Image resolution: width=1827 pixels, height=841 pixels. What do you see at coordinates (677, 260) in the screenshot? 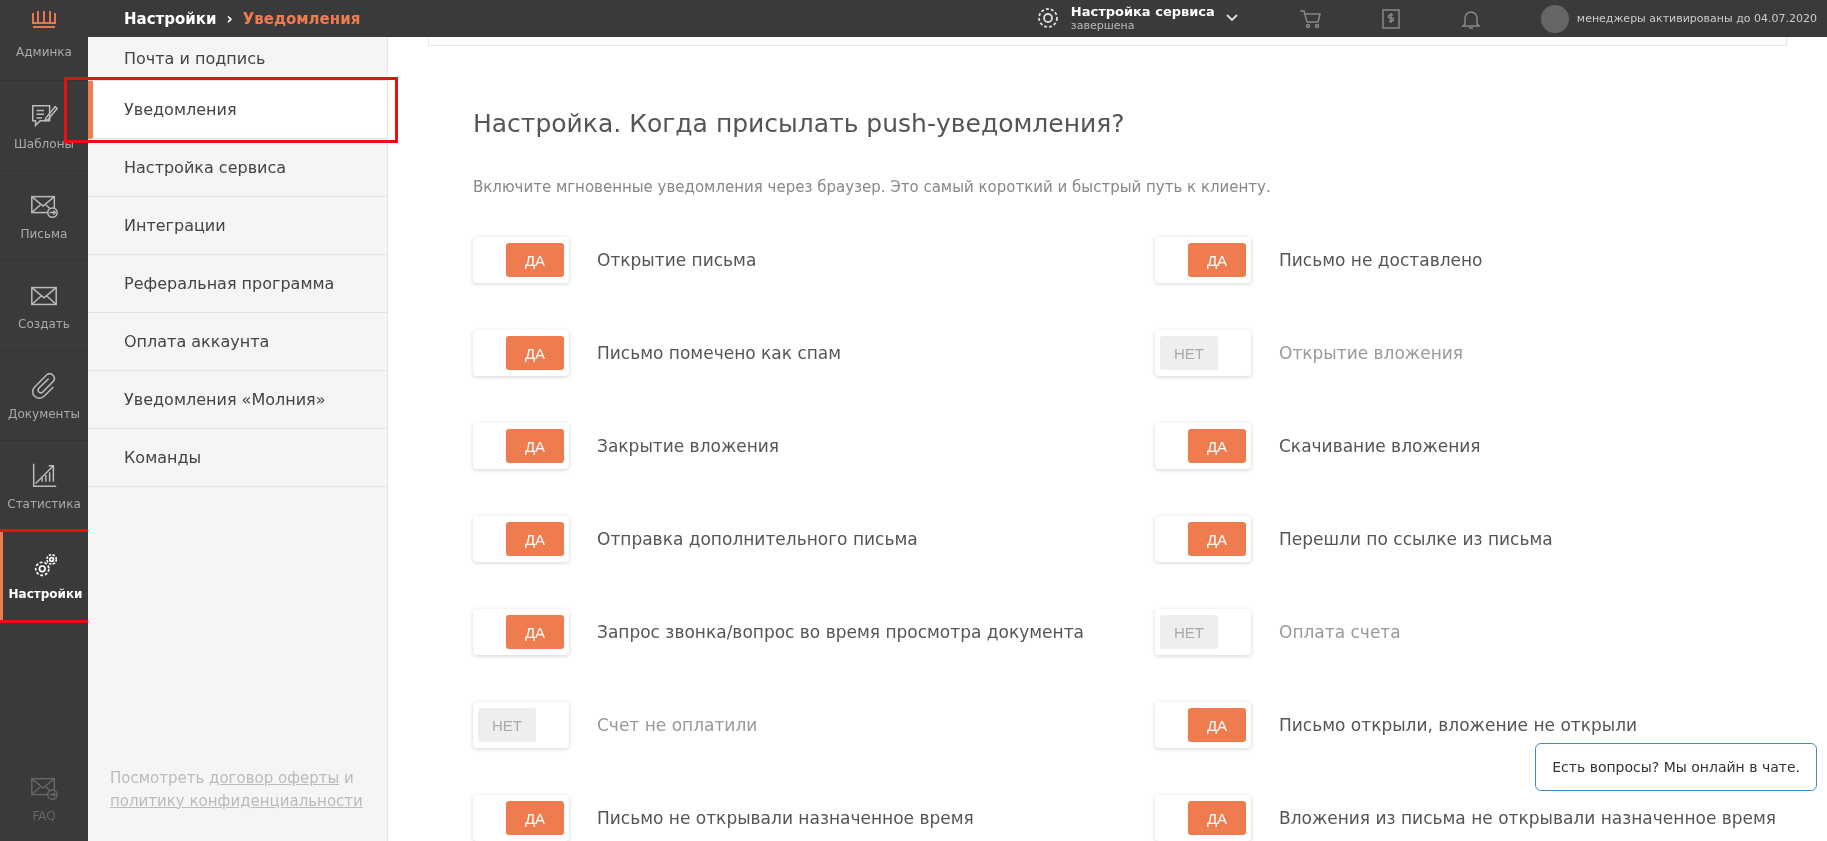
I see `toggle-label: Открытие письма` at bounding box center [677, 260].